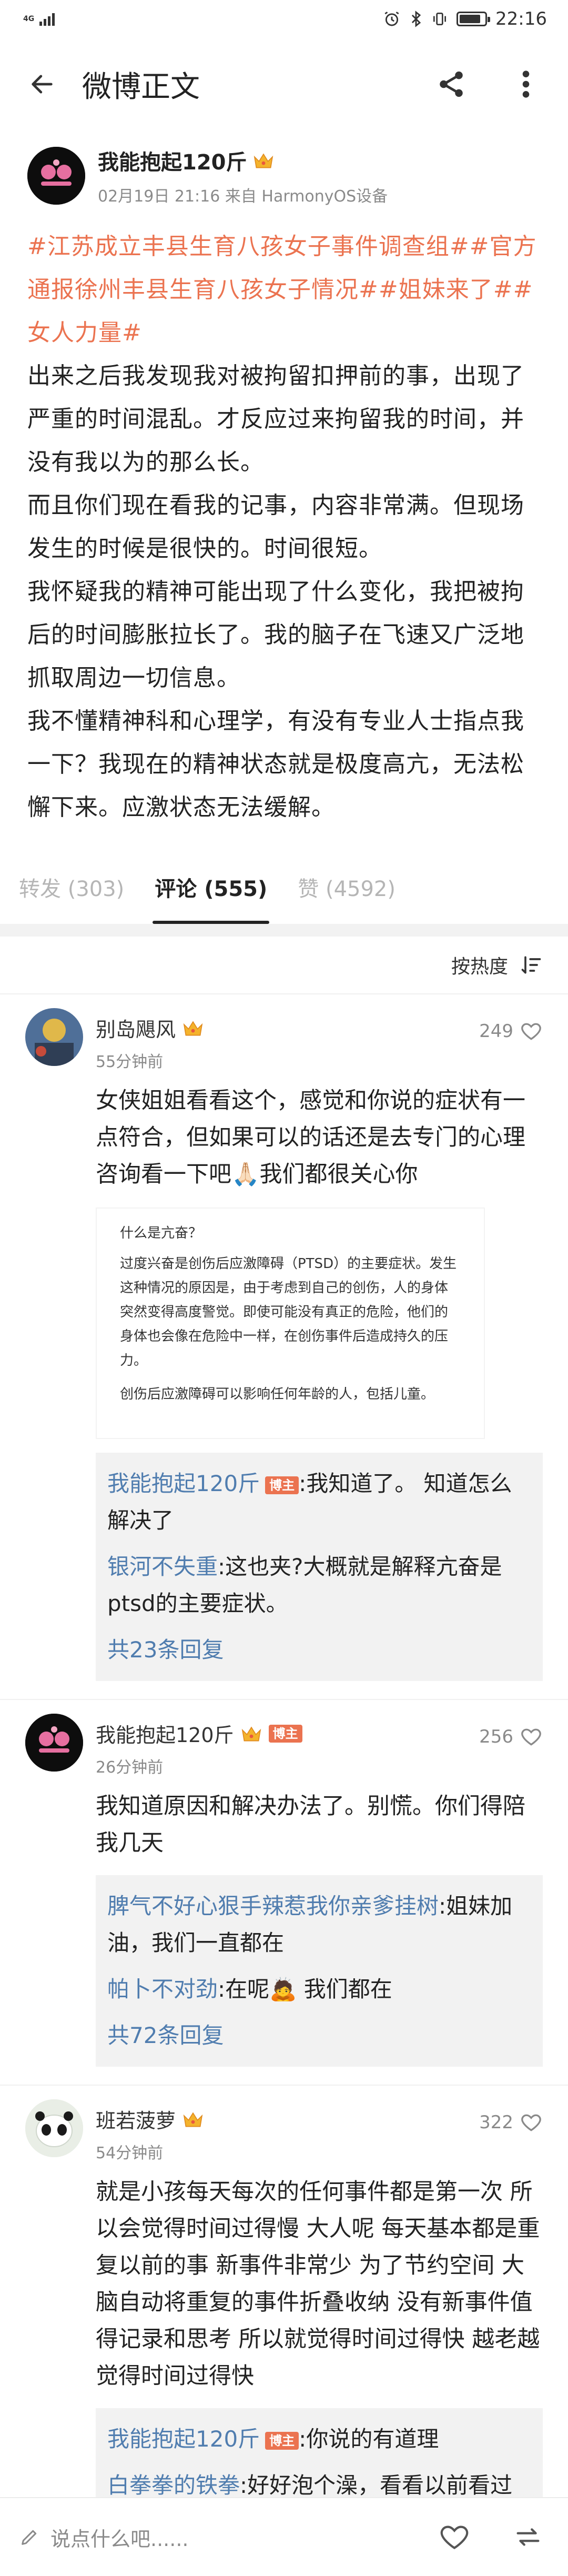 The image size is (568, 2576). Describe the element at coordinates (130, 1062) in the screenshot. I see `comment-time: 55分钟前` at that location.